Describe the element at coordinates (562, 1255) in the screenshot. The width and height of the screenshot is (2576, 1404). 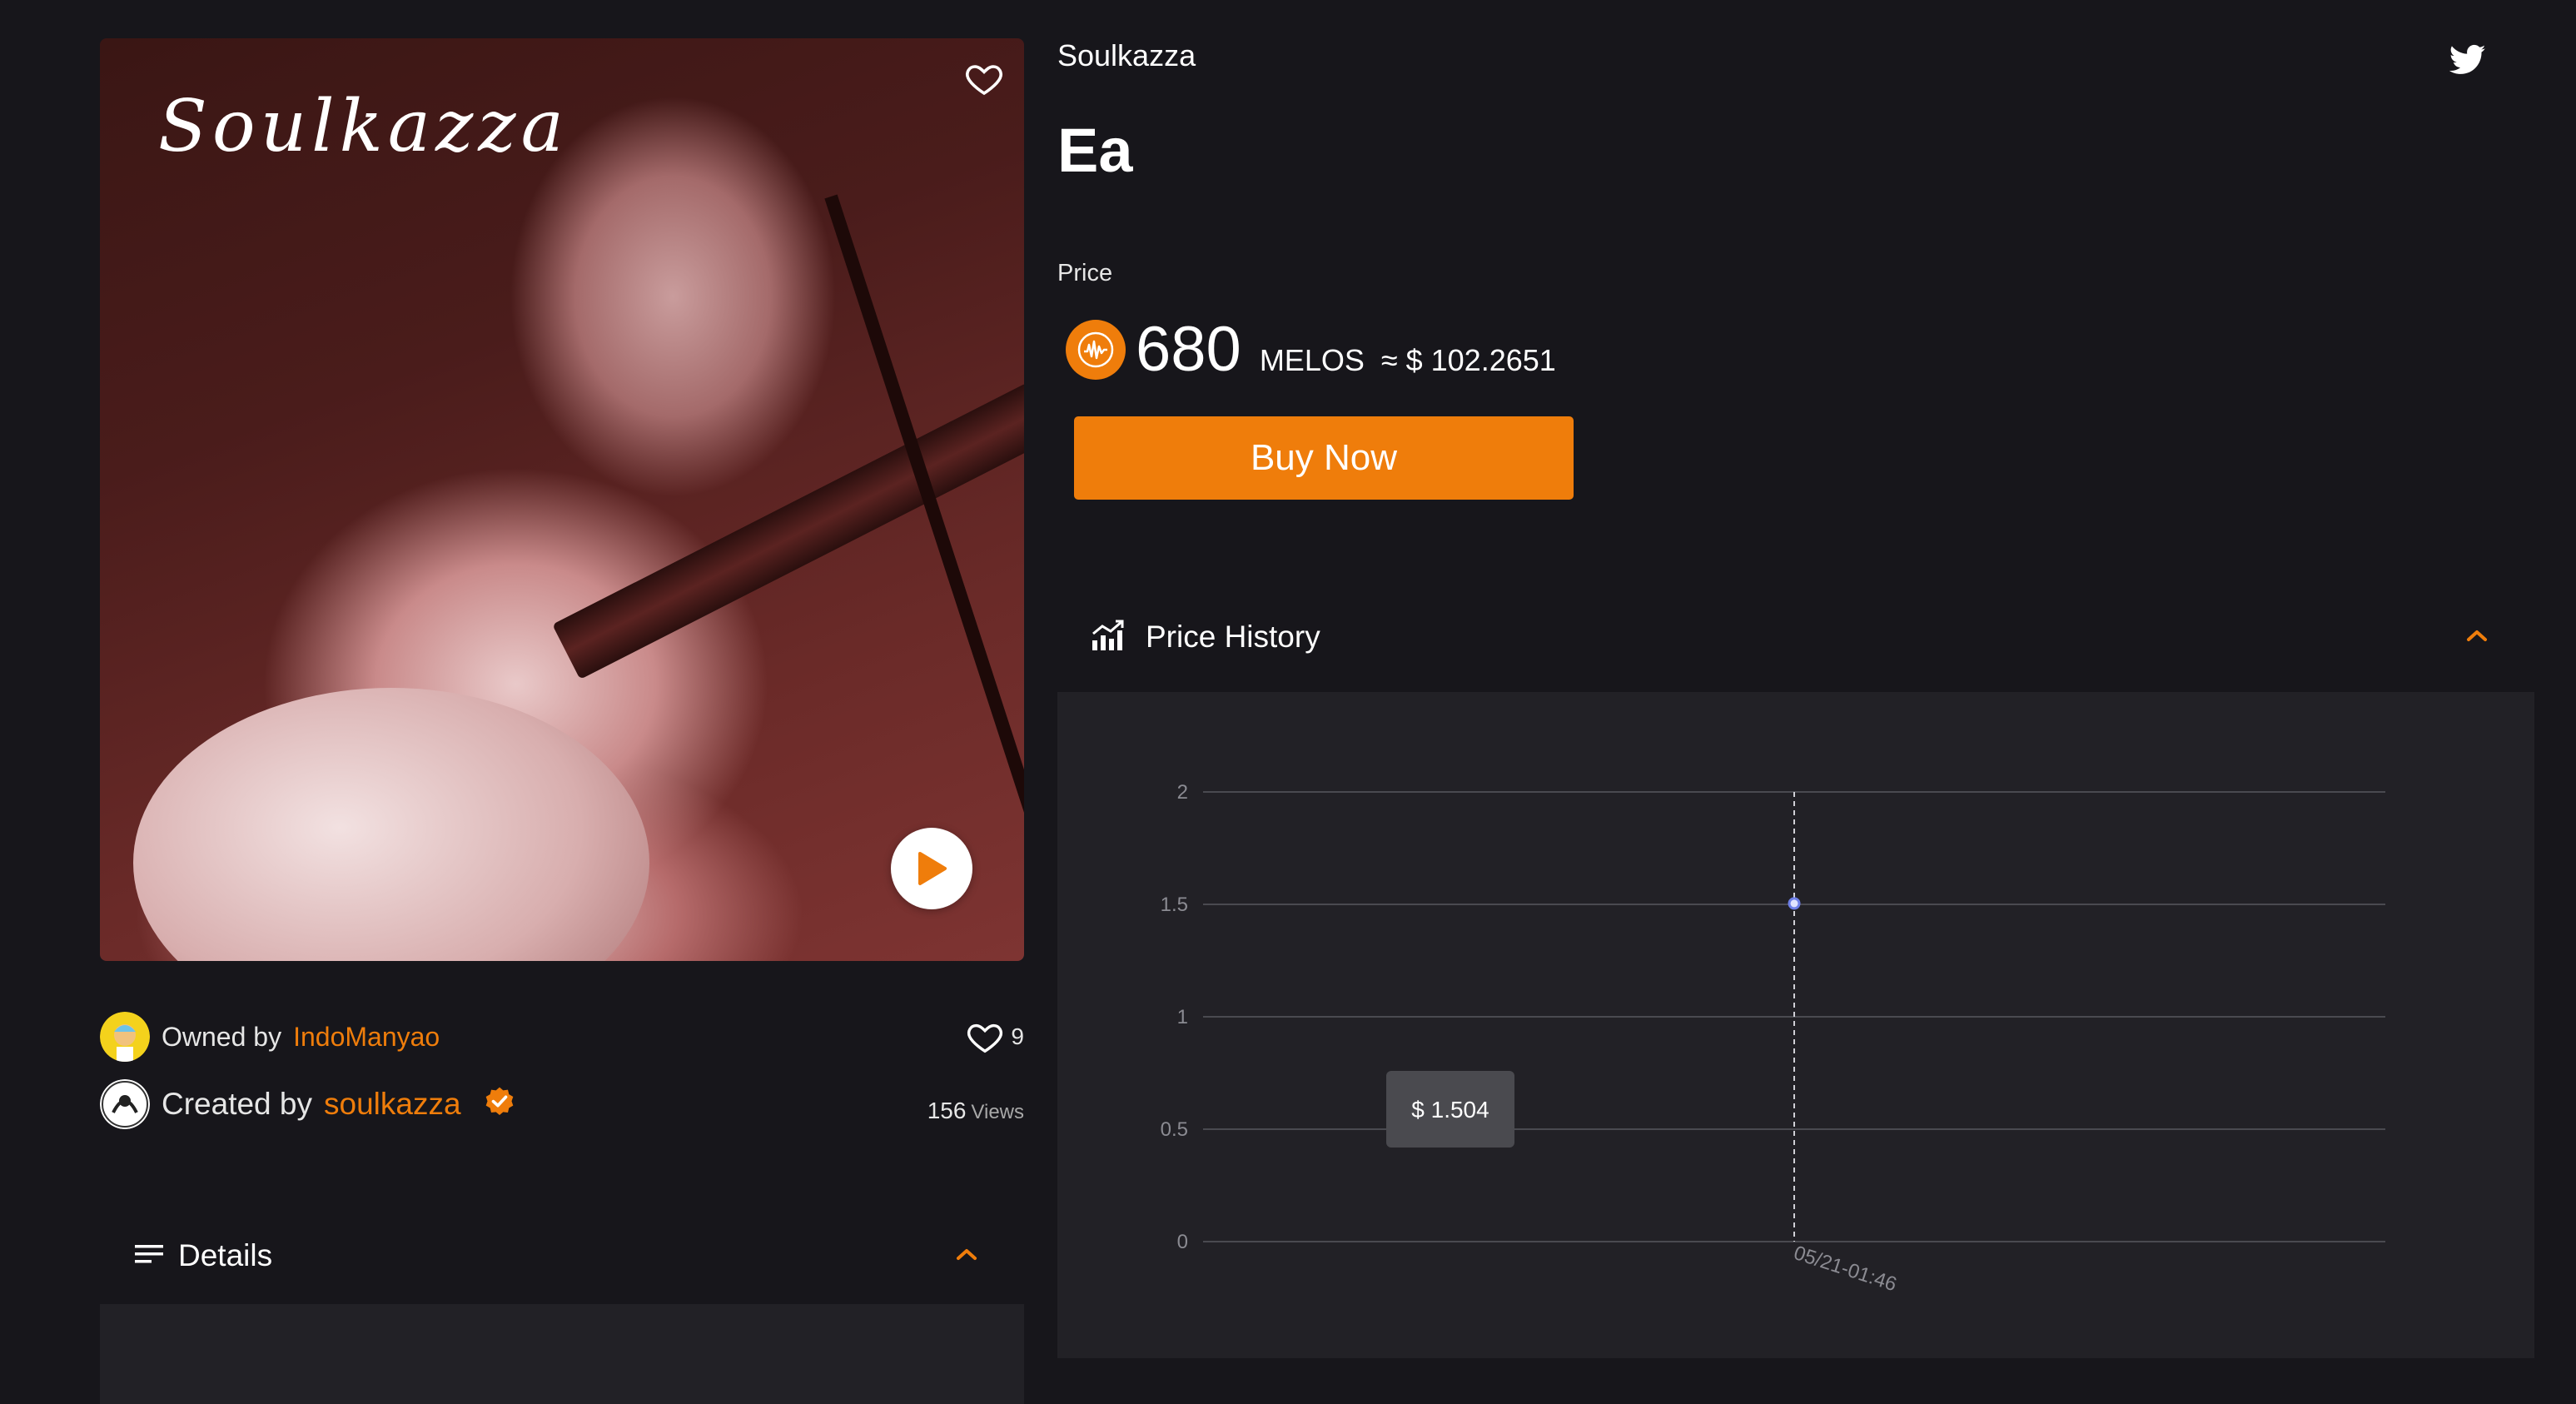
I see `details-accordion-header: Details` at that location.